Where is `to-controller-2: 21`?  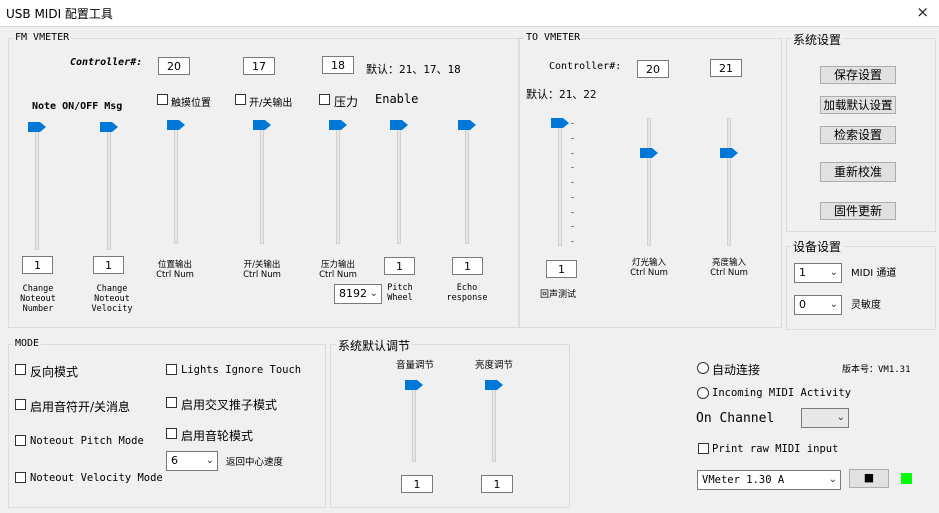 to-controller-2: 21 is located at coordinates (726, 68).